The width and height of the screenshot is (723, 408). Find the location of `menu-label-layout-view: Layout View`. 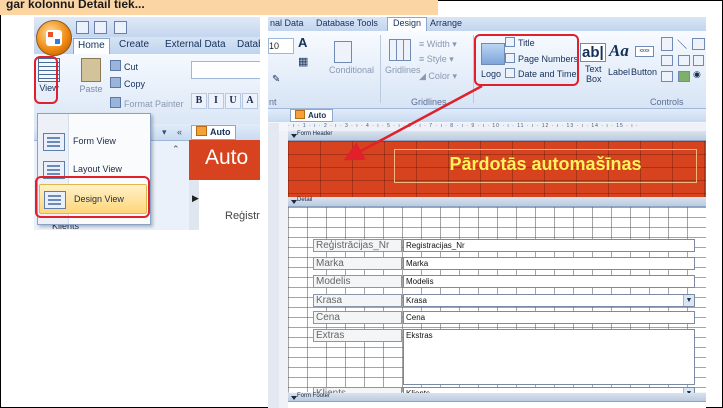

menu-label-layout-view: Layout View is located at coordinates (97, 169).